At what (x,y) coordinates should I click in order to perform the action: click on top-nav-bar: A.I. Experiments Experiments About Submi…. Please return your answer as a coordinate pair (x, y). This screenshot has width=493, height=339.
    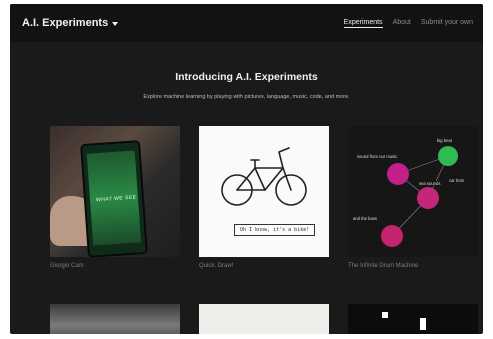
    Looking at the image, I should click on (246, 23).